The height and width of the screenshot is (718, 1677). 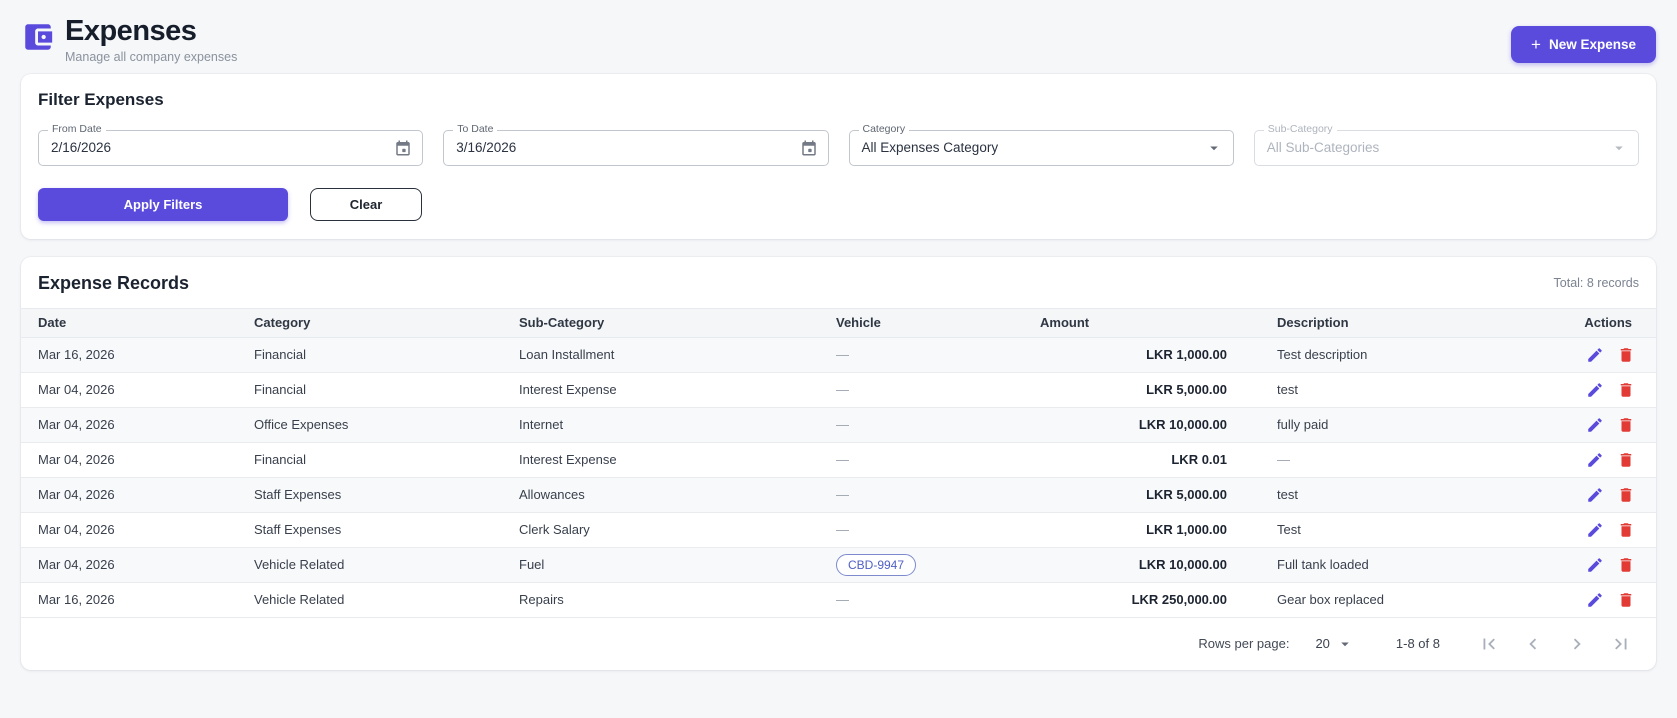 What do you see at coordinates (541, 425) in the screenshot?
I see `cell-subcategory: Internet` at bounding box center [541, 425].